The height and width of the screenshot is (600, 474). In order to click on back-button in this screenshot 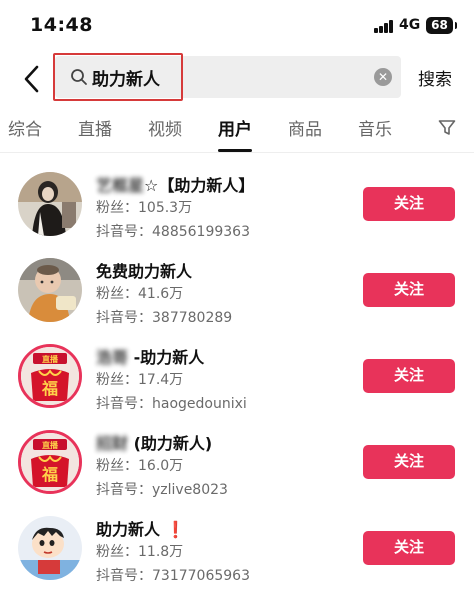, I will do `click(32, 79)`.